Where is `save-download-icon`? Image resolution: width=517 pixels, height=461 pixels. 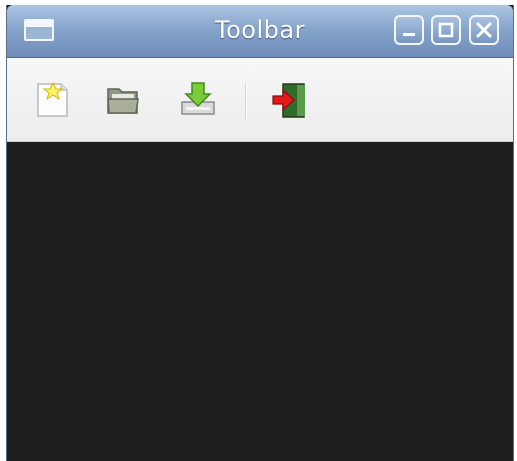 save-download-icon is located at coordinates (198, 98).